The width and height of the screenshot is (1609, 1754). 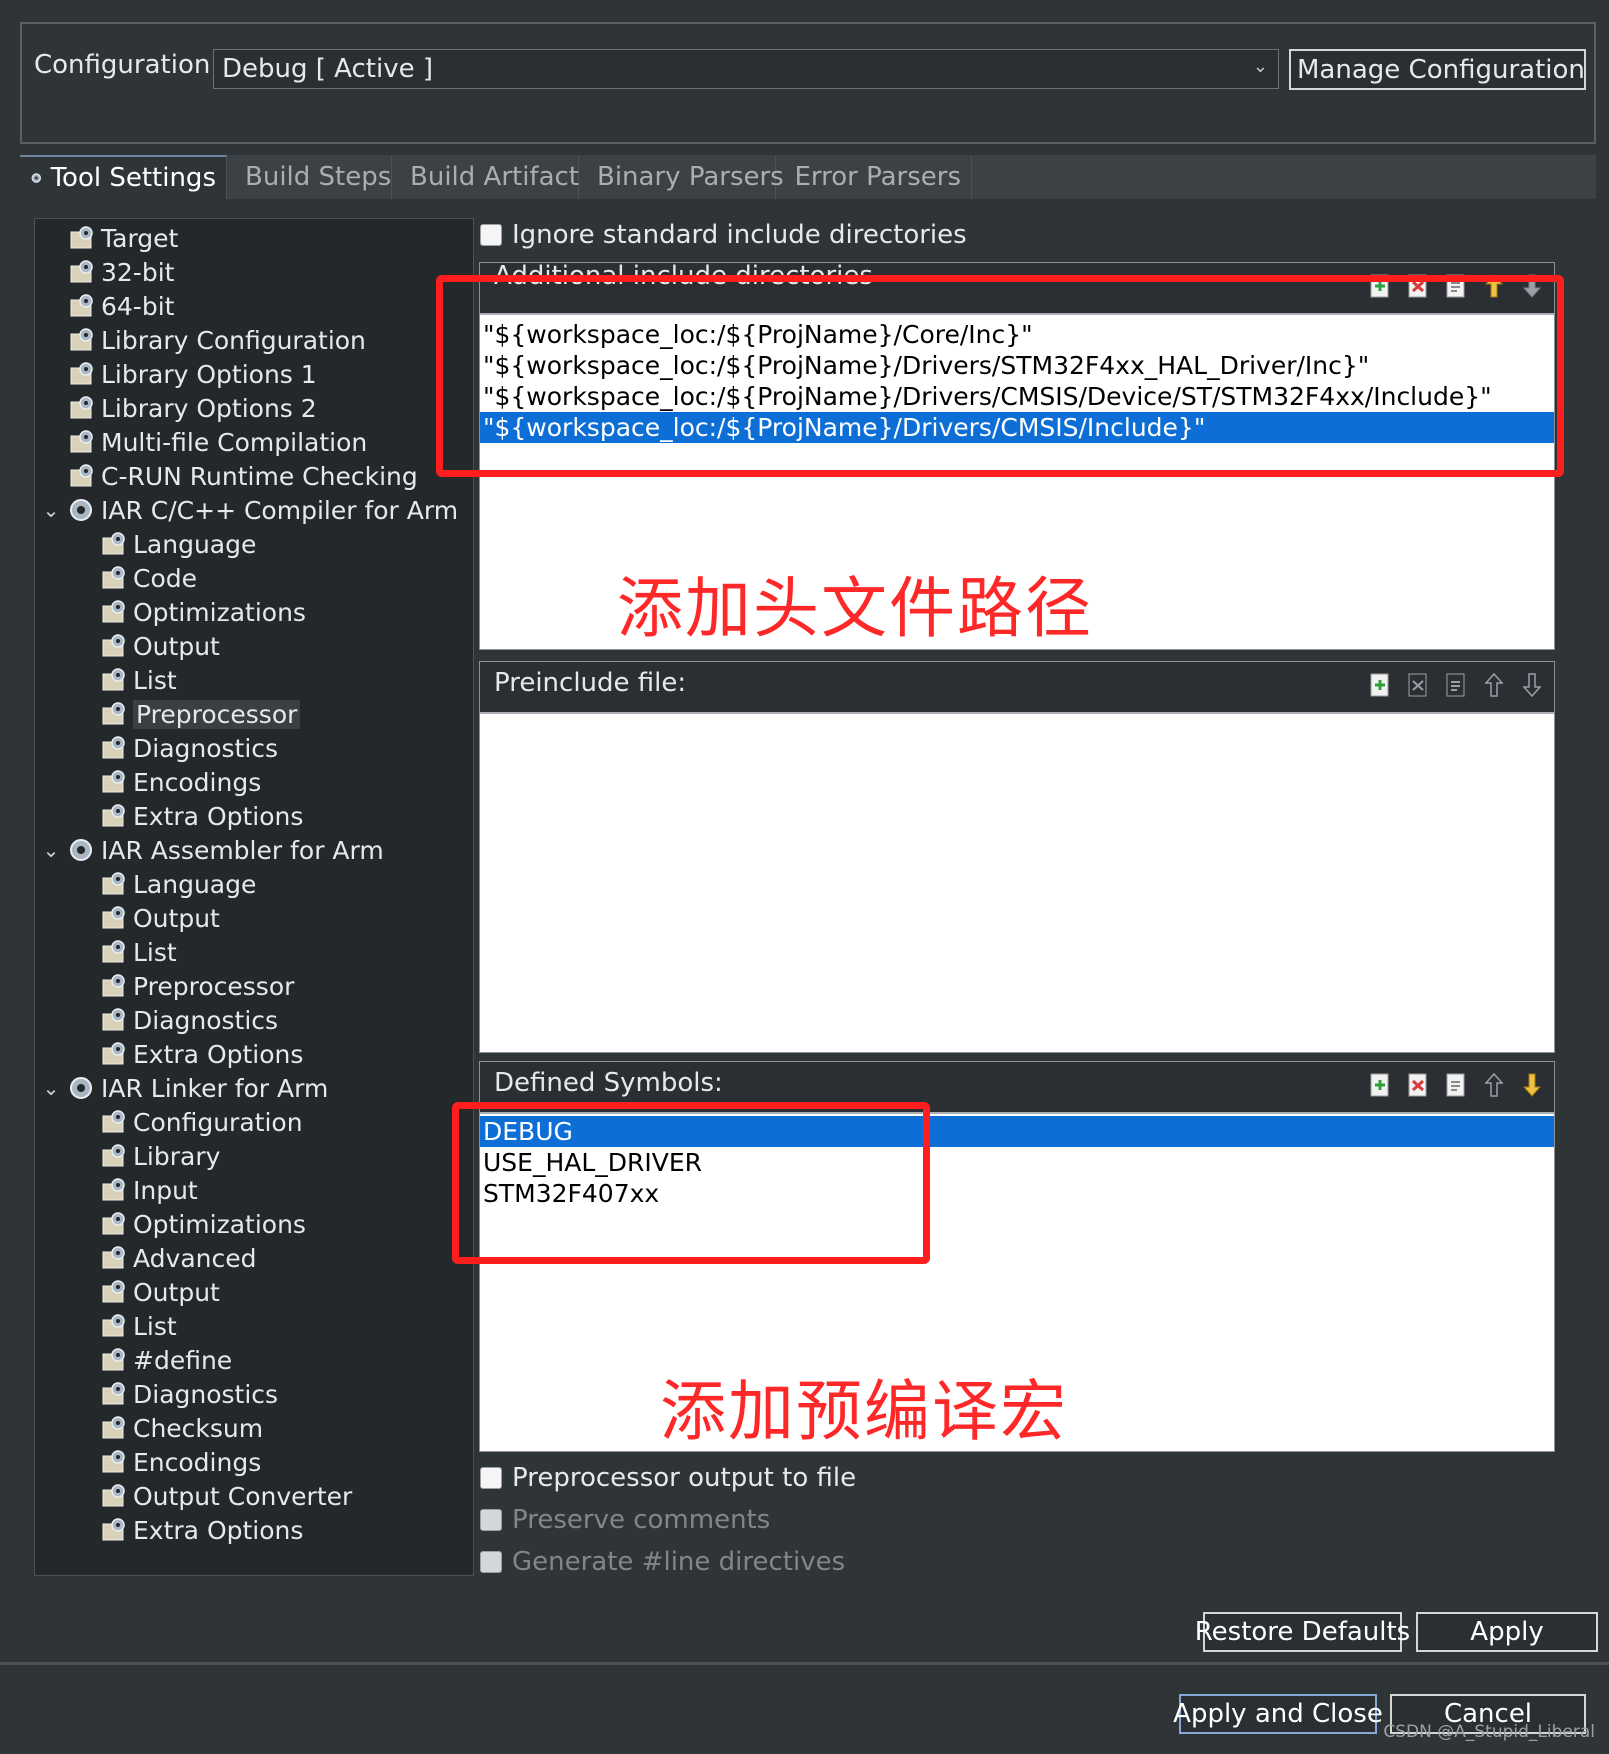 I want to click on checkbox-label: Preprocessor output to file, so click(x=684, y=1478).